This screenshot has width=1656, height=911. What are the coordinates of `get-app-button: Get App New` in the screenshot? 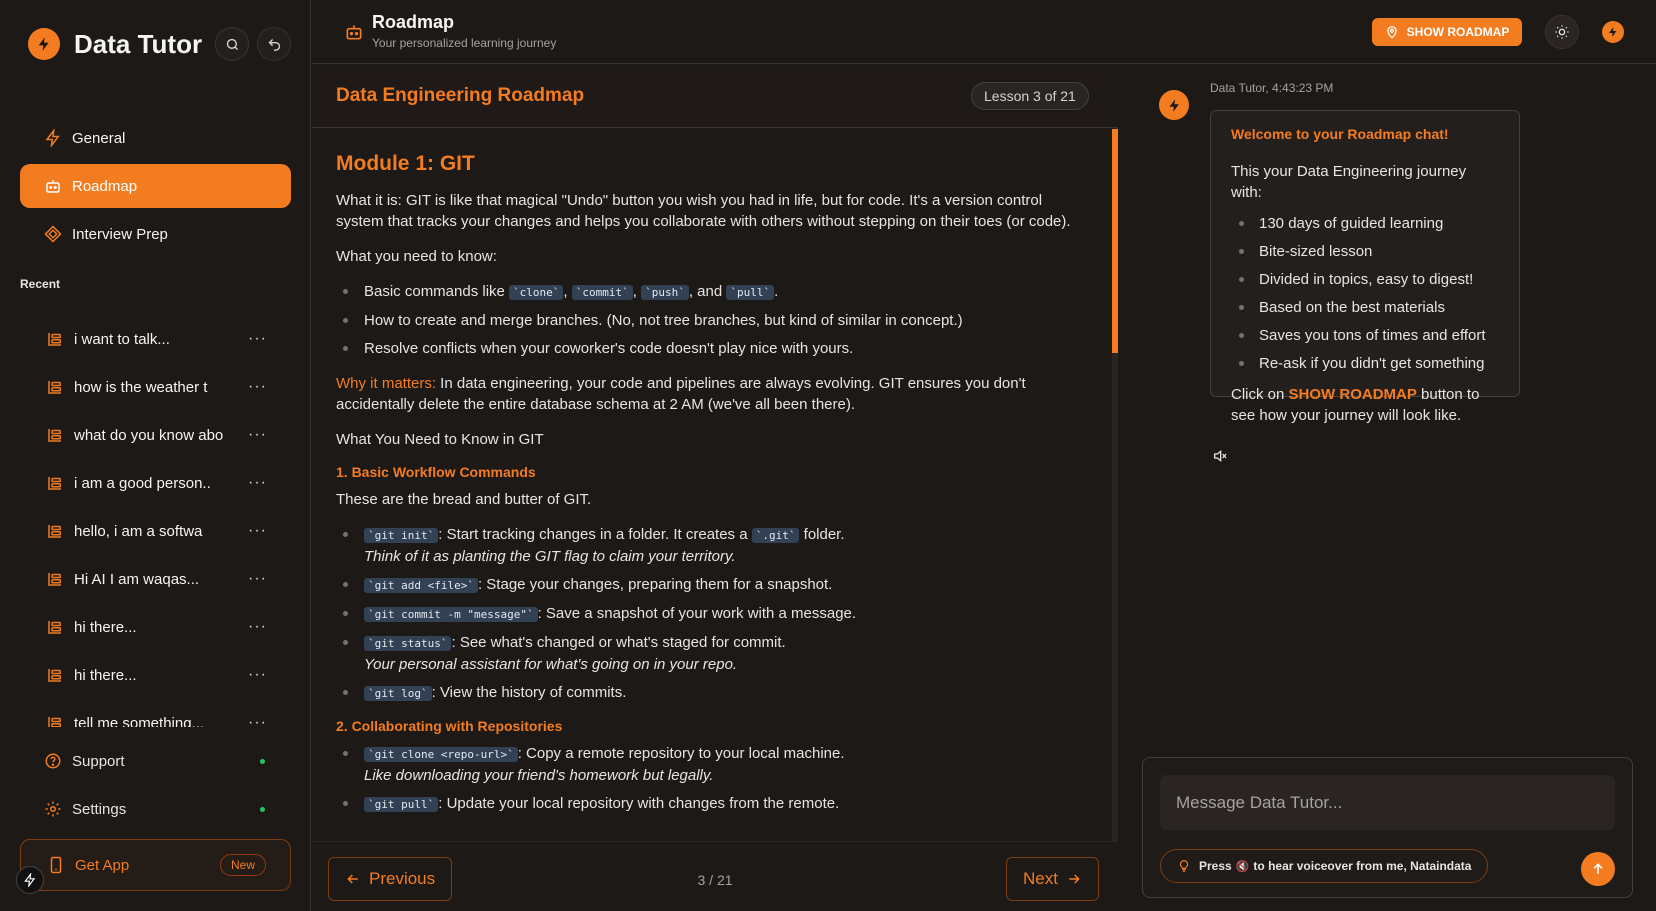 It's located at (155, 865).